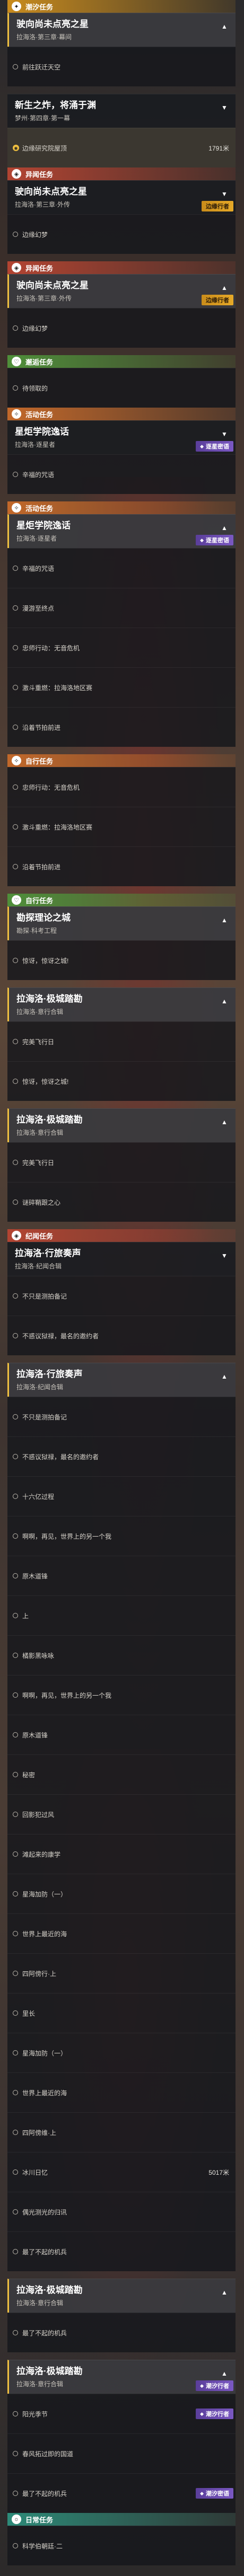 This screenshot has height=2576, width=244. Describe the element at coordinates (122, 531) in the screenshot. I see `quest-card: 星炬学院逸话拉海洛·逐星者 ▲逐星密语` at that location.